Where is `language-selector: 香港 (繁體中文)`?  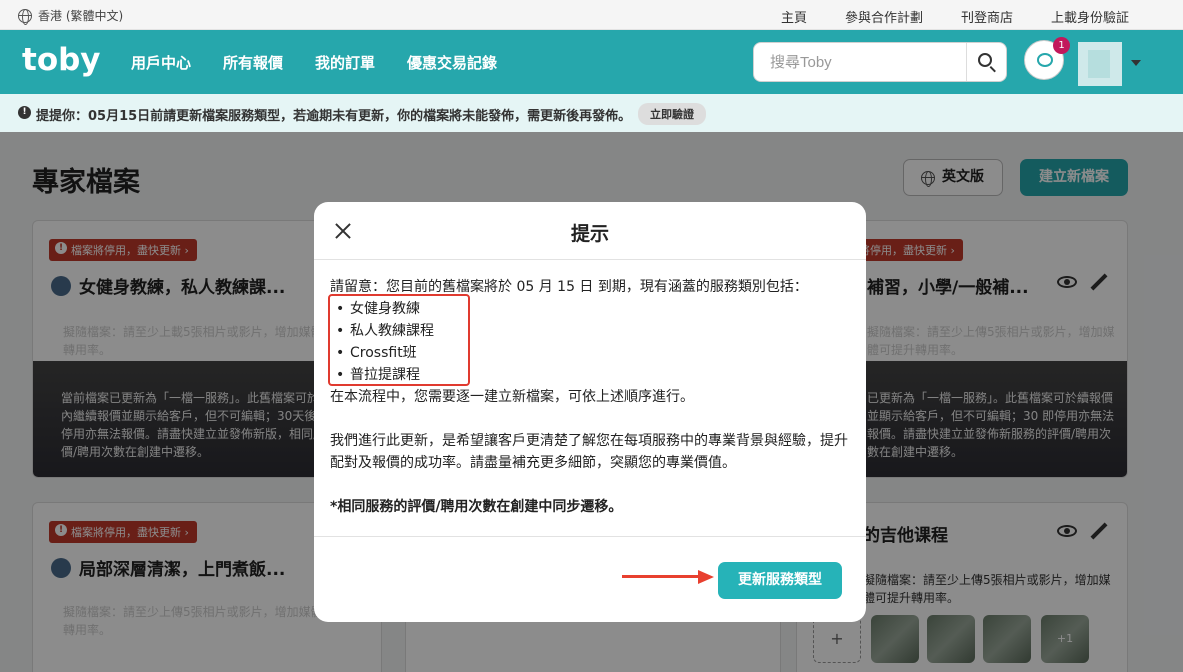 language-selector: 香港 (繁體中文) is located at coordinates (71, 16).